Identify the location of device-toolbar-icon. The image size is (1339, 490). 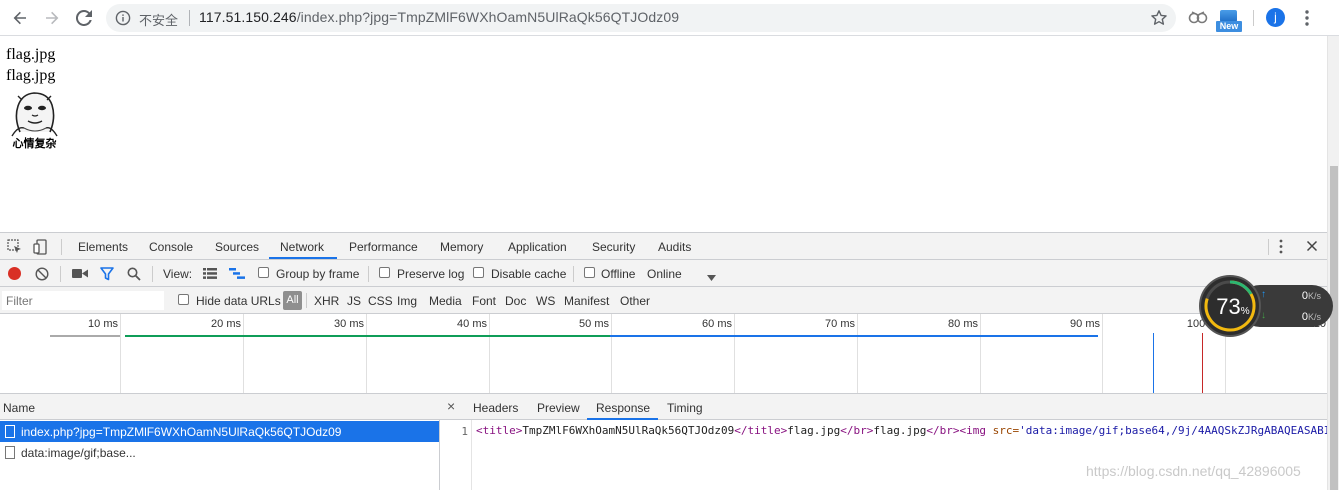
(40, 248).